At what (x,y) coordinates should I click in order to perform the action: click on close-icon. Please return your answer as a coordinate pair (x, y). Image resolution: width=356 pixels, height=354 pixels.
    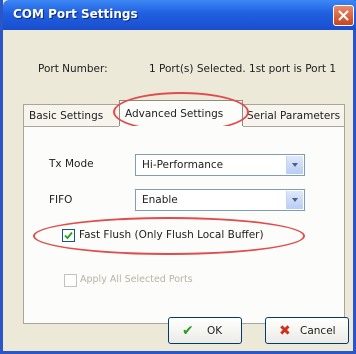
    Looking at the image, I should click on (343, 15).